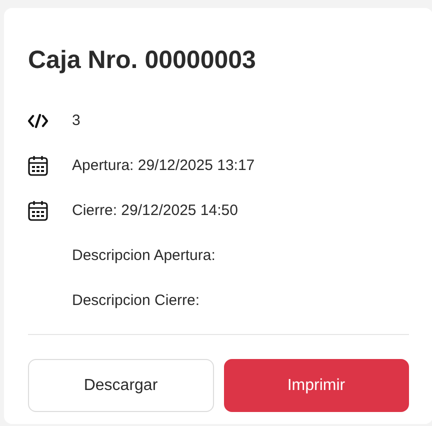 Image resolution: width=432 pixels, height=426 pixels. I want to click on detail-text: Apertura: 29/12/2025 13:17, so click(163, 165).